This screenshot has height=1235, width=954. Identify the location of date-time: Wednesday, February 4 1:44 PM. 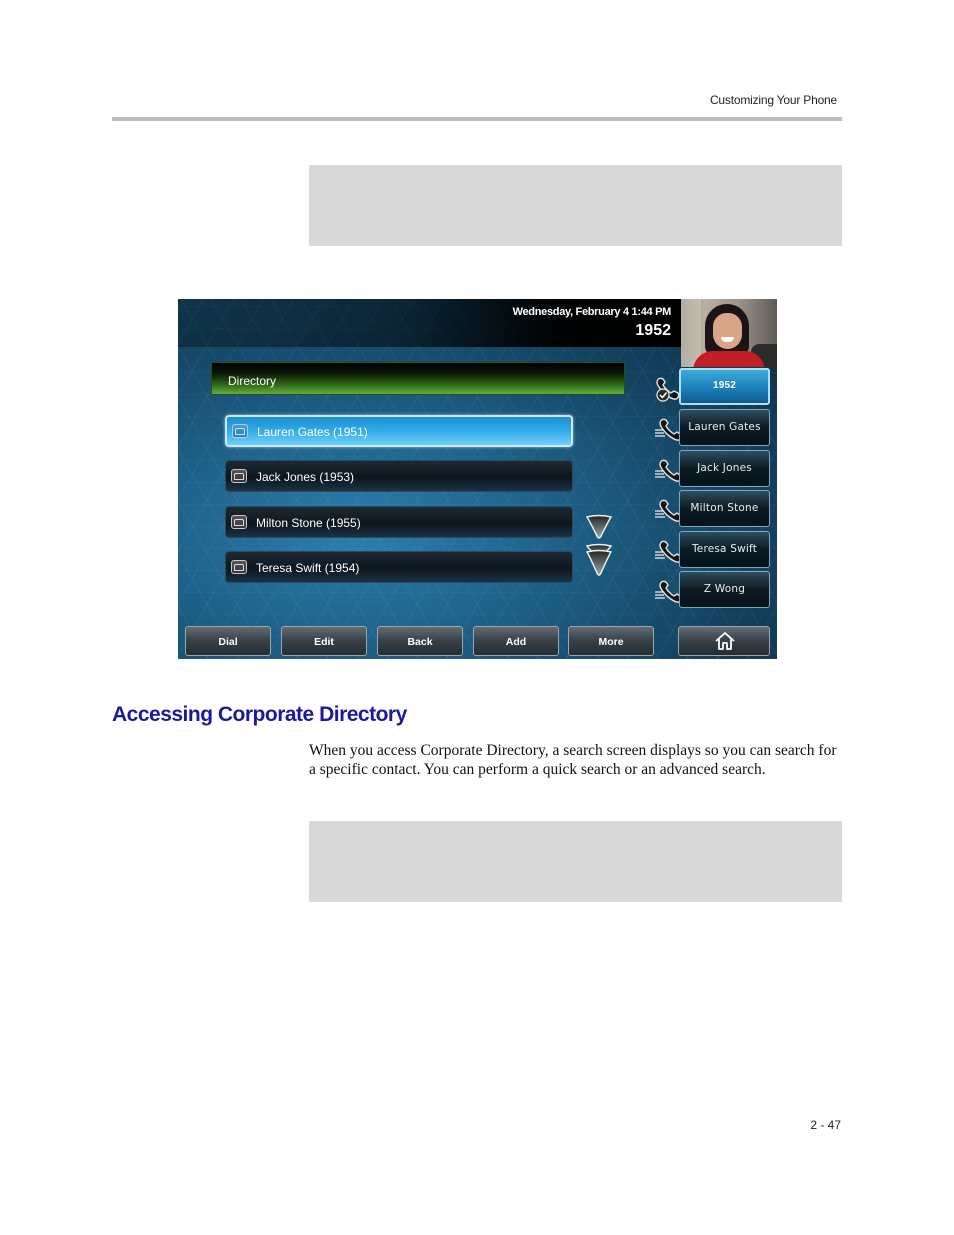
(592, 312).